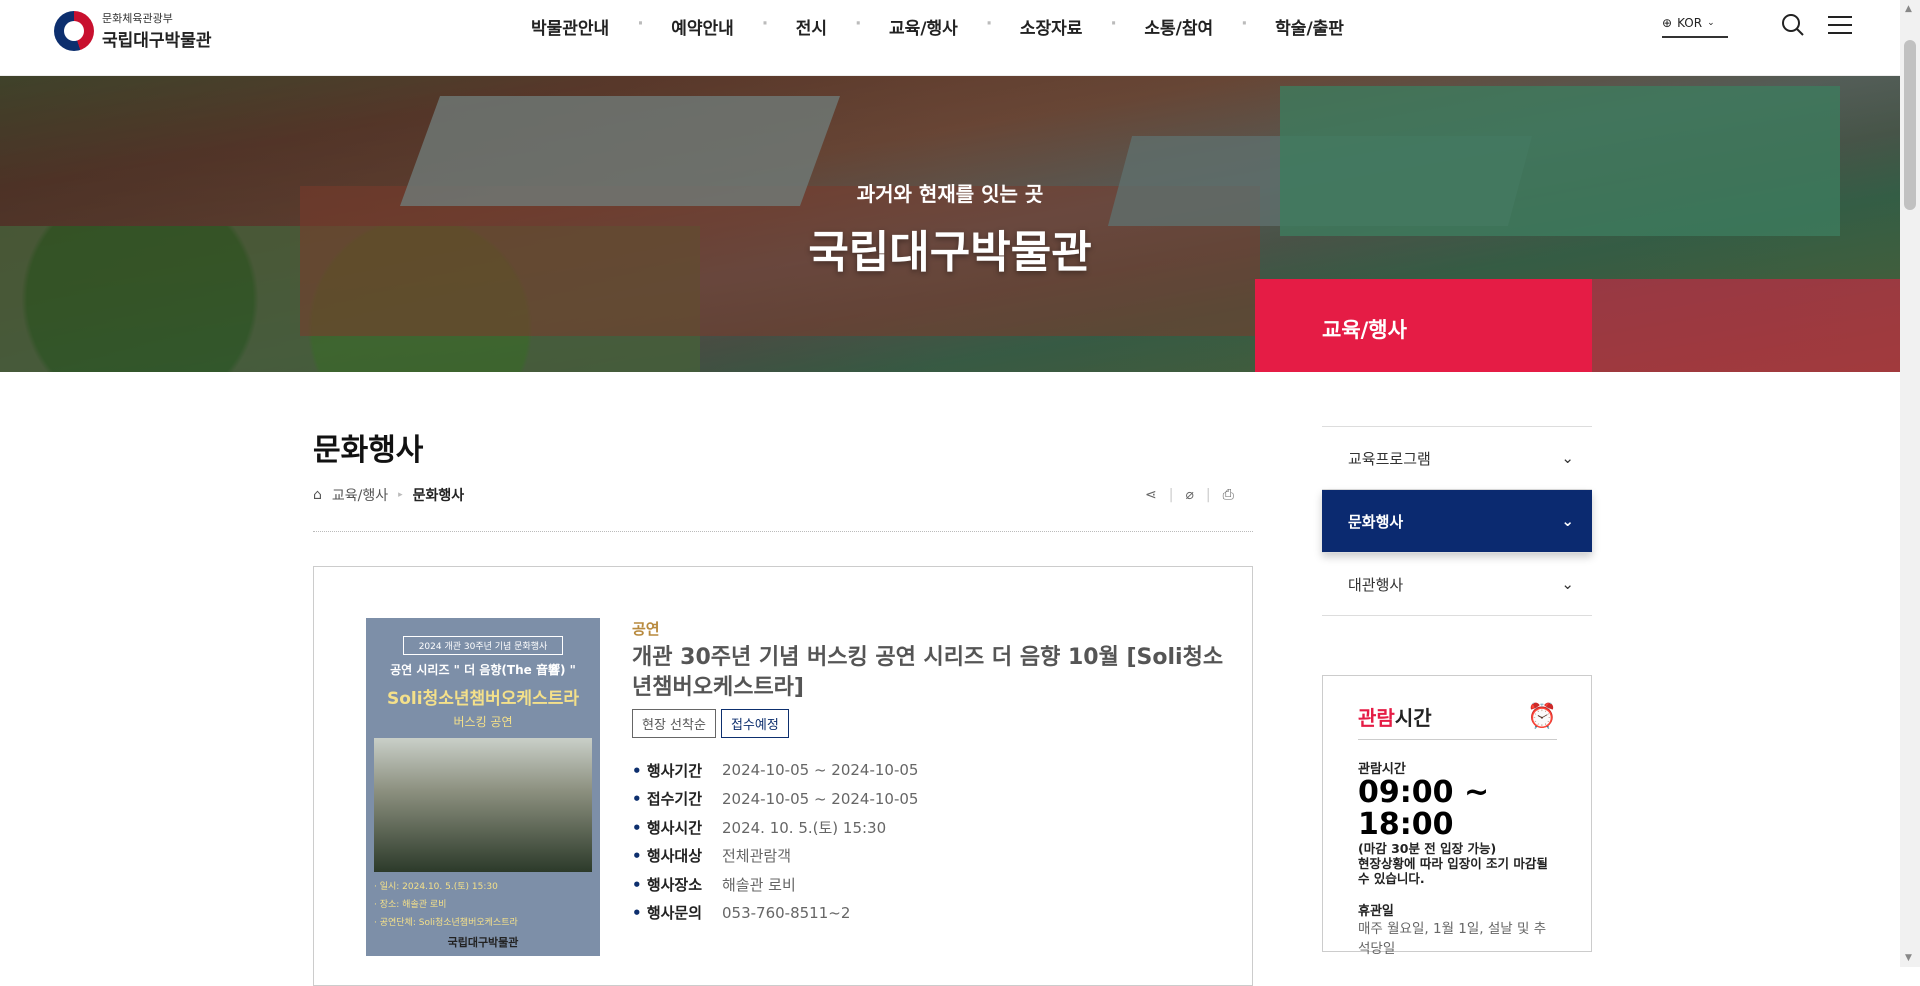 The image size is (1920, 986). What do you see at coordinates (674, 723) in the screenshot?
I see `badge-first-come: 현장 선착순` at bounding box center [674, 723].